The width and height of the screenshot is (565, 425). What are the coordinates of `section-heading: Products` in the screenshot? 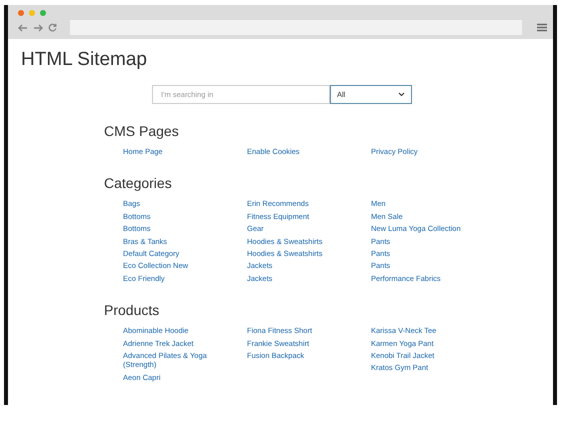 It's located at (132, 310).